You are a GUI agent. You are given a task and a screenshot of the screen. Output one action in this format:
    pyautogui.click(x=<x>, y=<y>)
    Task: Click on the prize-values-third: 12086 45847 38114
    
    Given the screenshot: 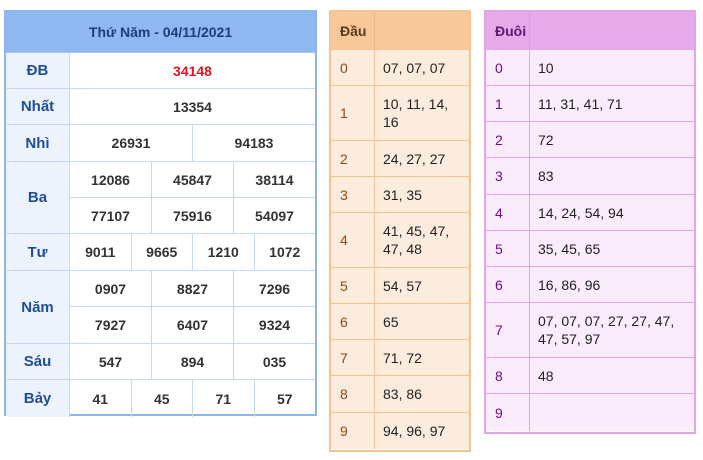 What is the action you would take?
    pyautogui.click(x=192, y=180)
    